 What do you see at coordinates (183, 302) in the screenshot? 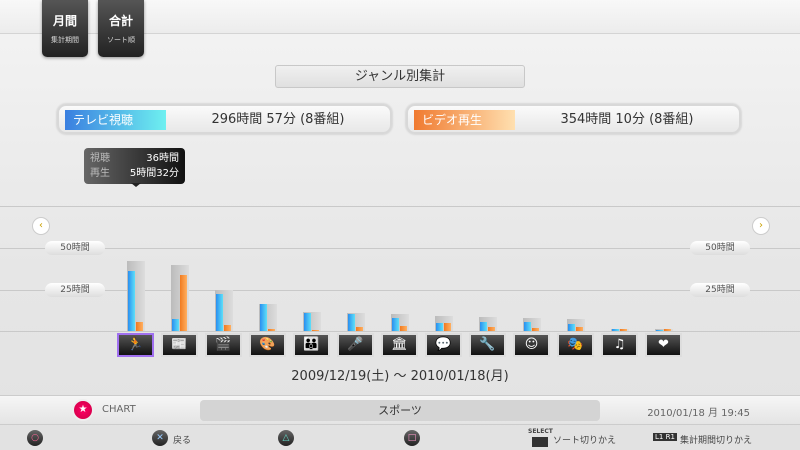
I see `bar-video-news` at bounding box center [183, 302].